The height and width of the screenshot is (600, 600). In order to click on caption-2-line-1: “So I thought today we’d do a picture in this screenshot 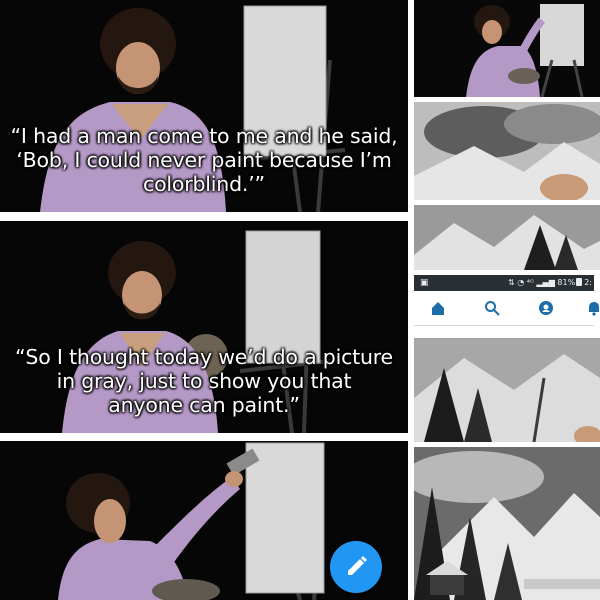, I will do `click(204, 357)`.